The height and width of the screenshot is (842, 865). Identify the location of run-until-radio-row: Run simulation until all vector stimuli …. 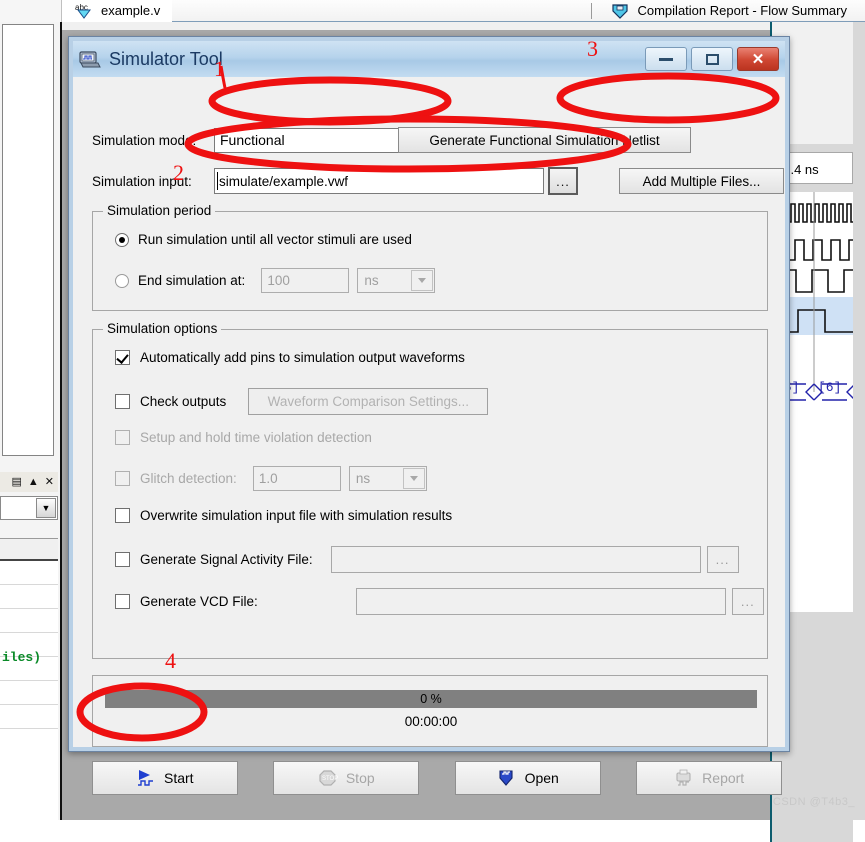
(263, 239).